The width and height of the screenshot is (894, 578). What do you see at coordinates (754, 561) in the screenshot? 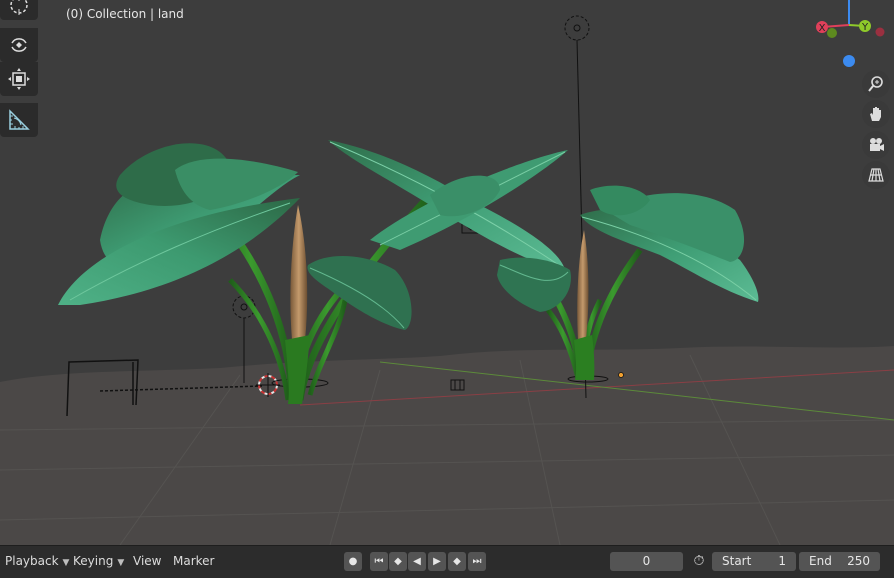
I see `start-frame-field: Start 1` at bounding box center [754, 561].